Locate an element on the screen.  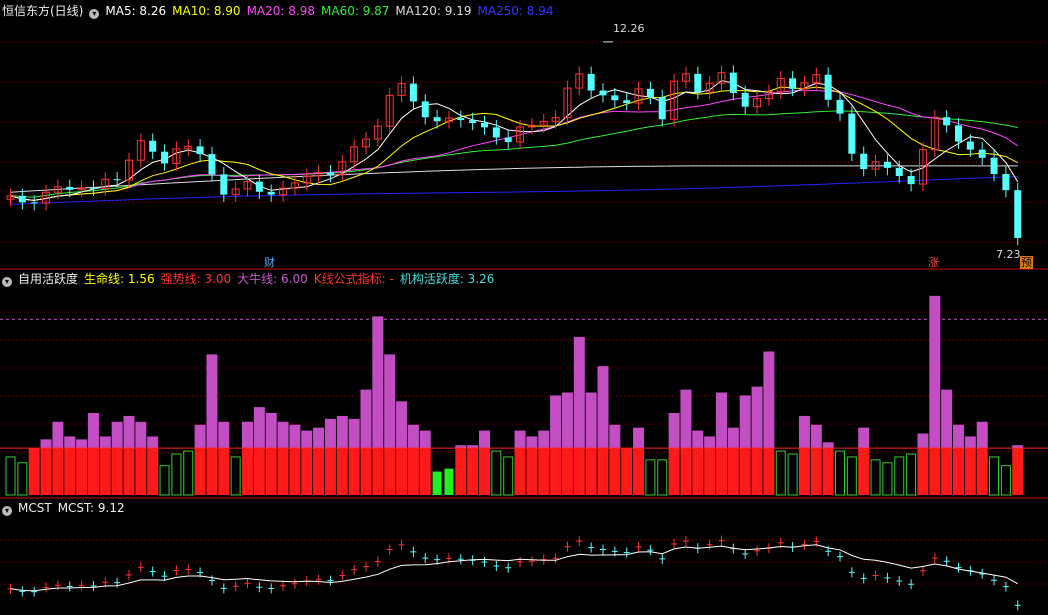
rise-marker: 涨 is located at coordinates (933, 262).